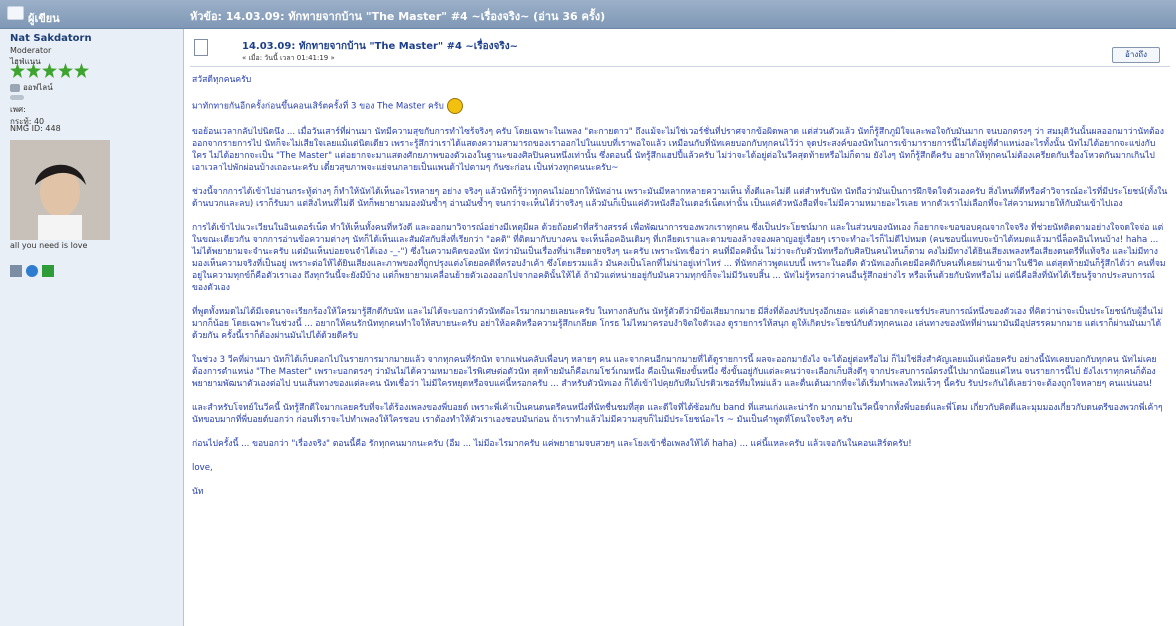 The image size is (1176, 626). Describe the element at coordinates (35, 128) in the screenshot. I see `member-id: NMG ID: 448` at that location.